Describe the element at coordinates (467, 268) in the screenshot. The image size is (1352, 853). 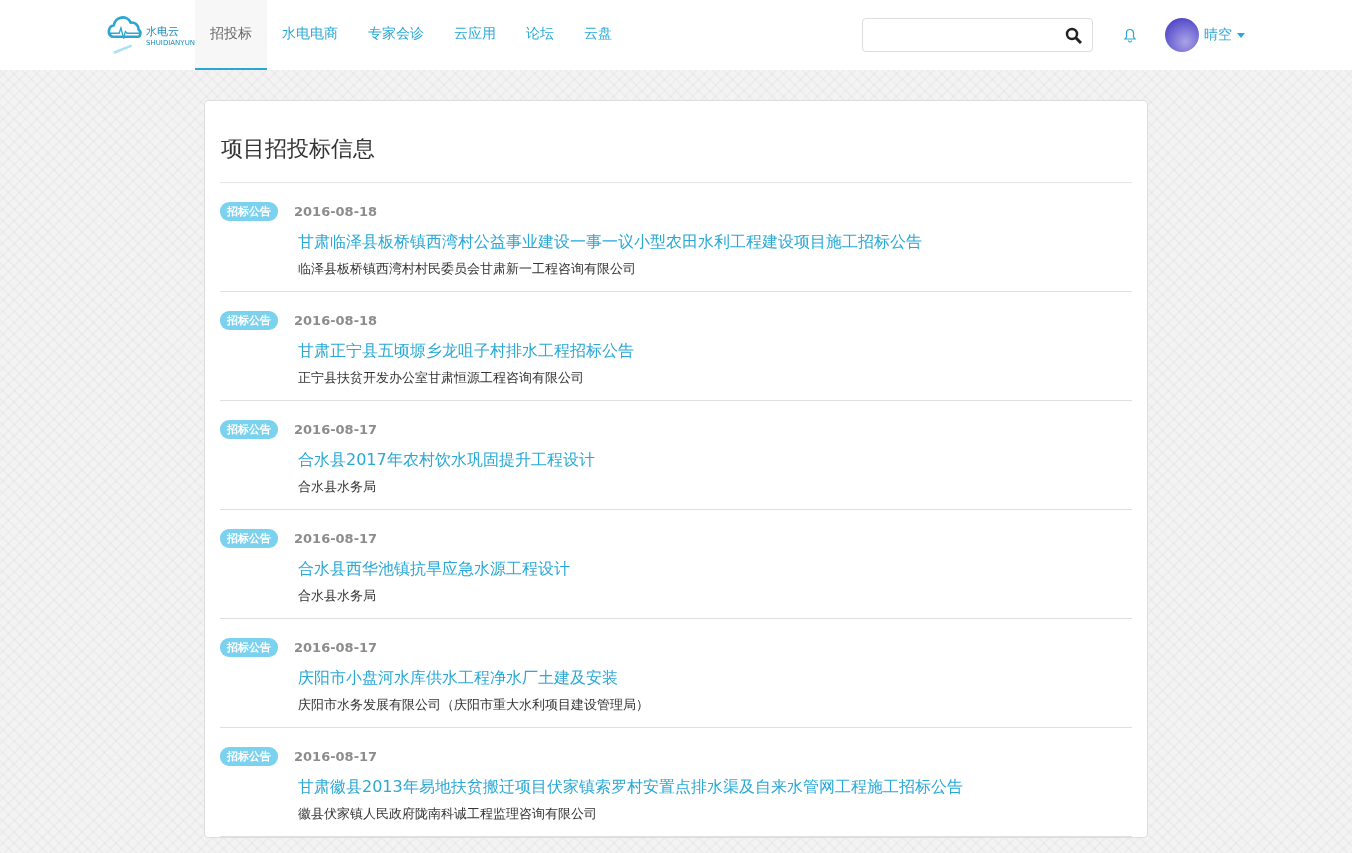
I see `notice-publisher: 临泽县板桥镇西湾村村民委员会甘肃新一工程咨询有限公司` at that location.